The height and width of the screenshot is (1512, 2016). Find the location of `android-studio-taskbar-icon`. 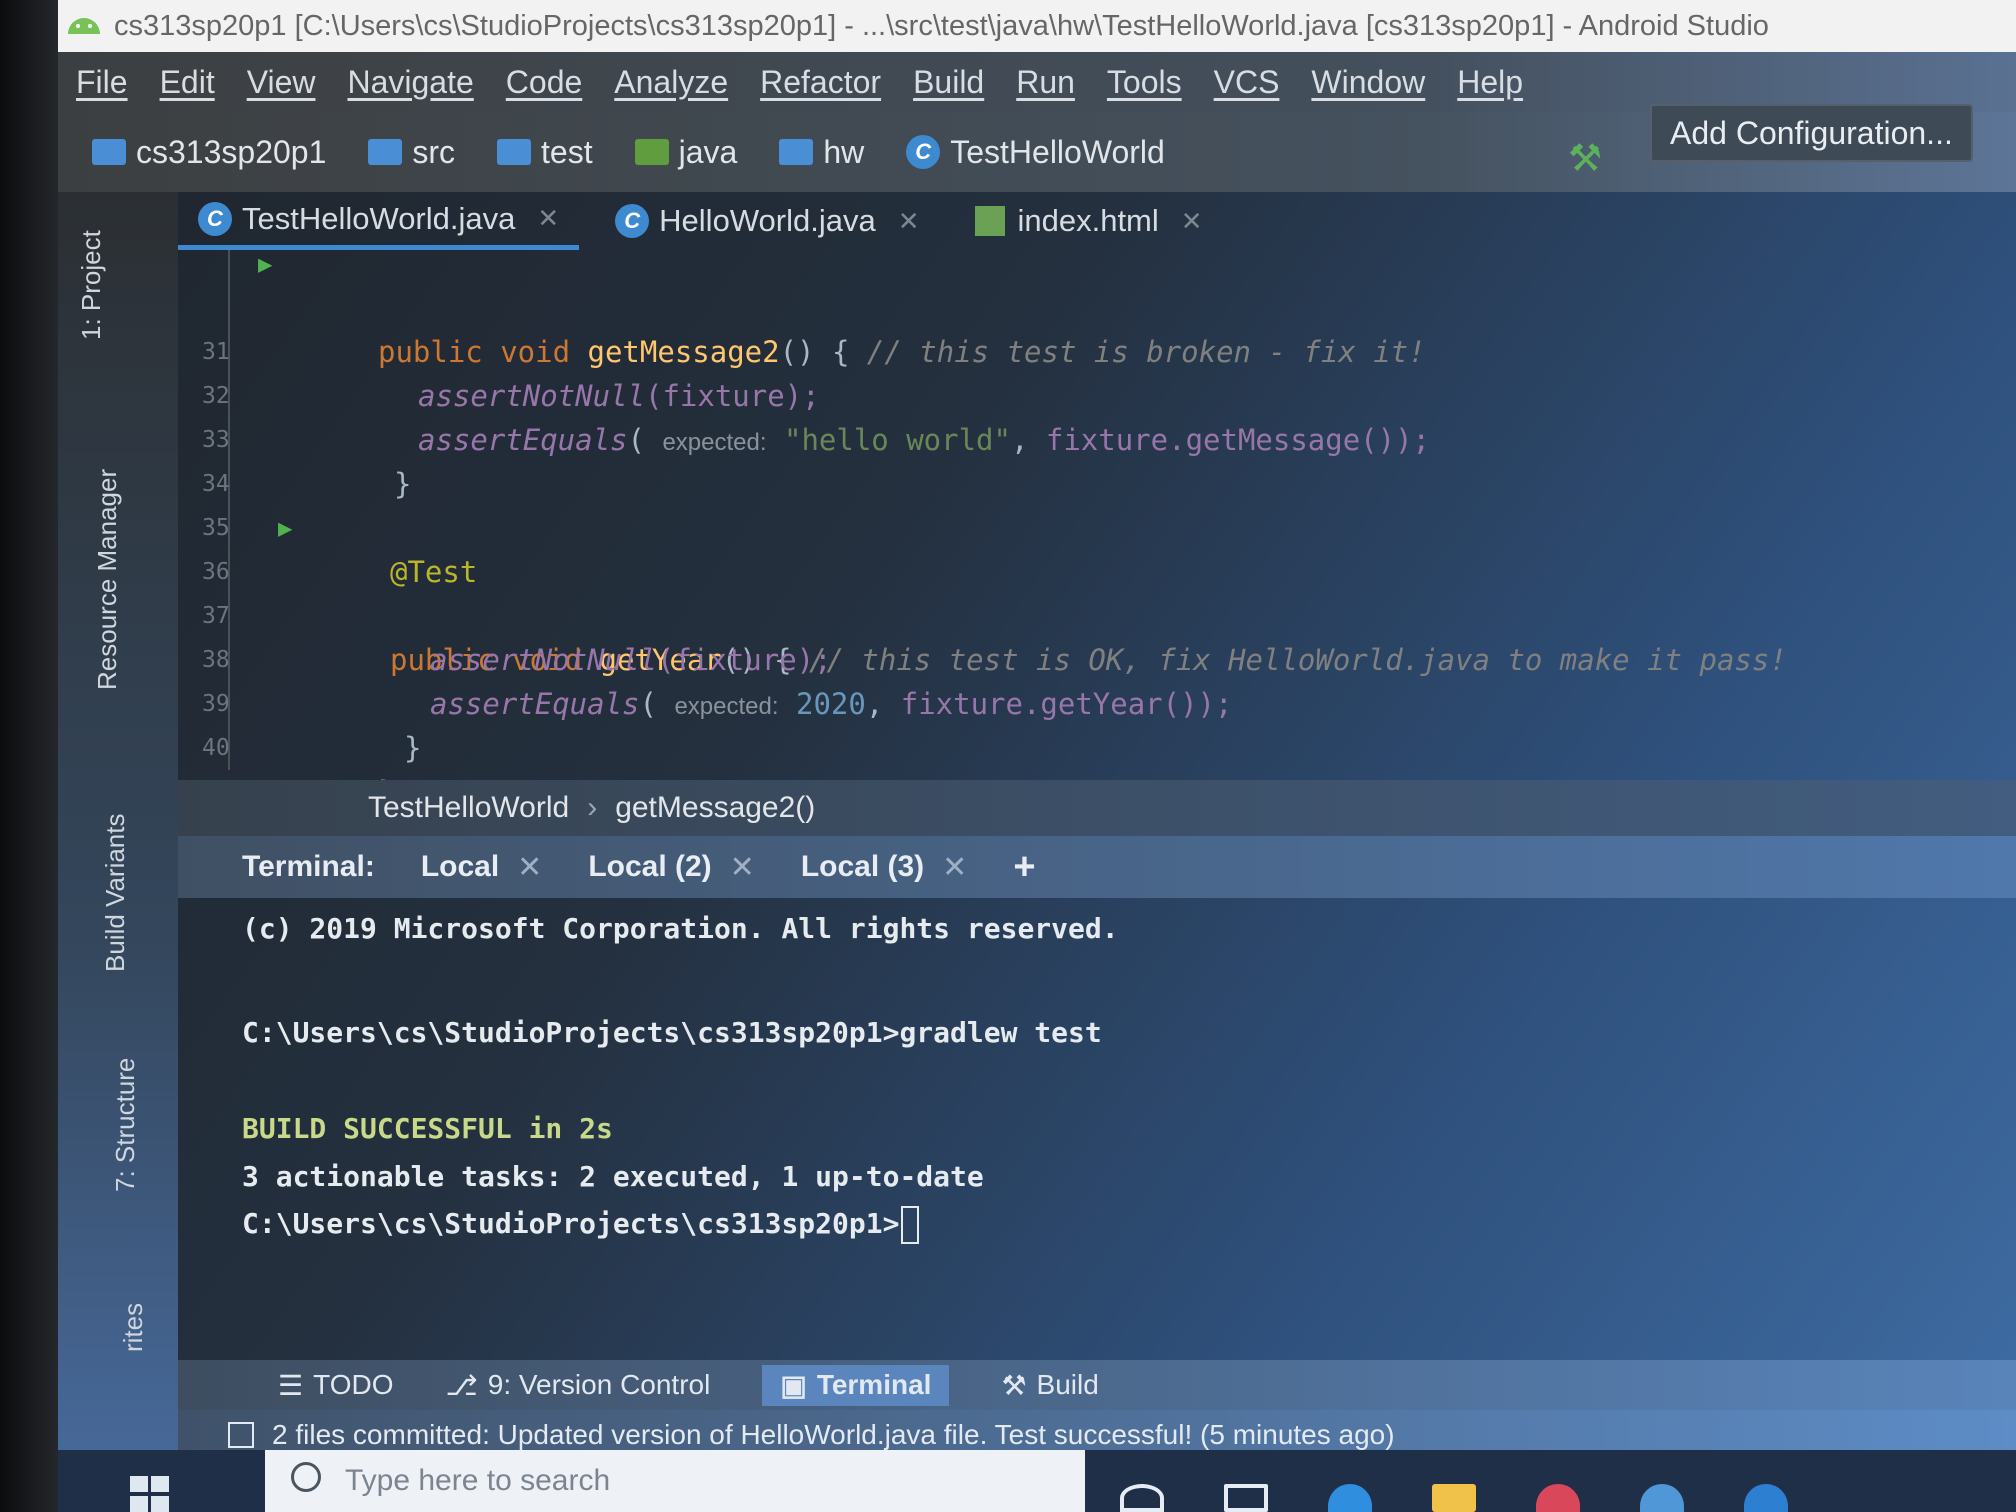

android-studio-taskbar-icon is located at coordinates (1662, 1498).